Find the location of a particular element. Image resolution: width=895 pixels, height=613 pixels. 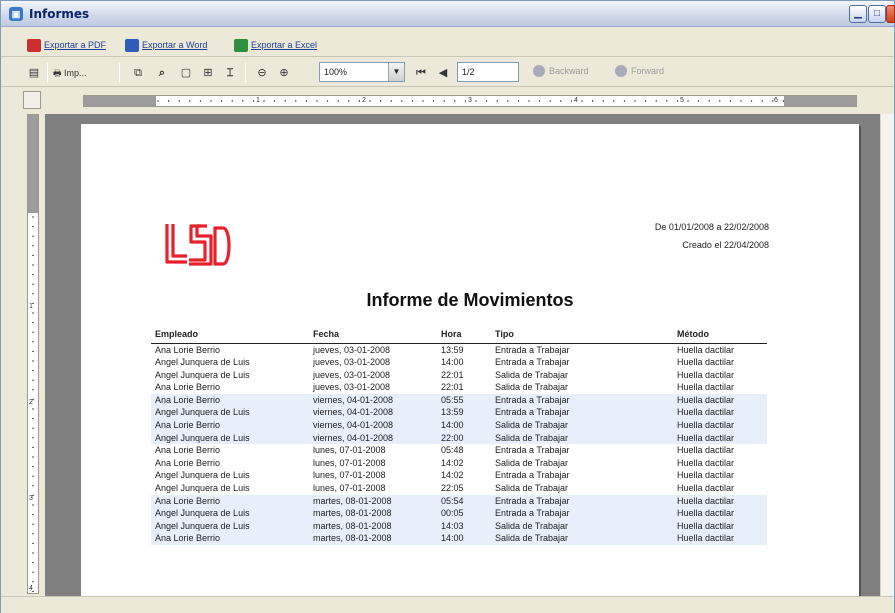

backward-button: Backward is located at coordinates (561, 71).